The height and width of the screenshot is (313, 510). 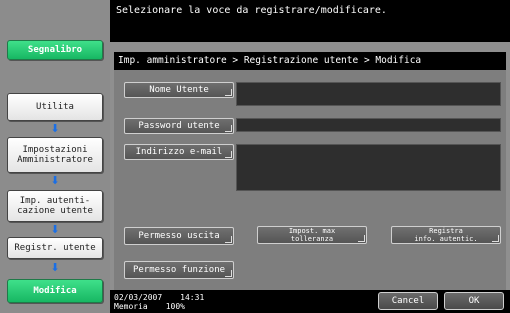 What do you see at coordinates (368, 125) in the screenshot?
I see `password-field` at bounding box center [368, 125].